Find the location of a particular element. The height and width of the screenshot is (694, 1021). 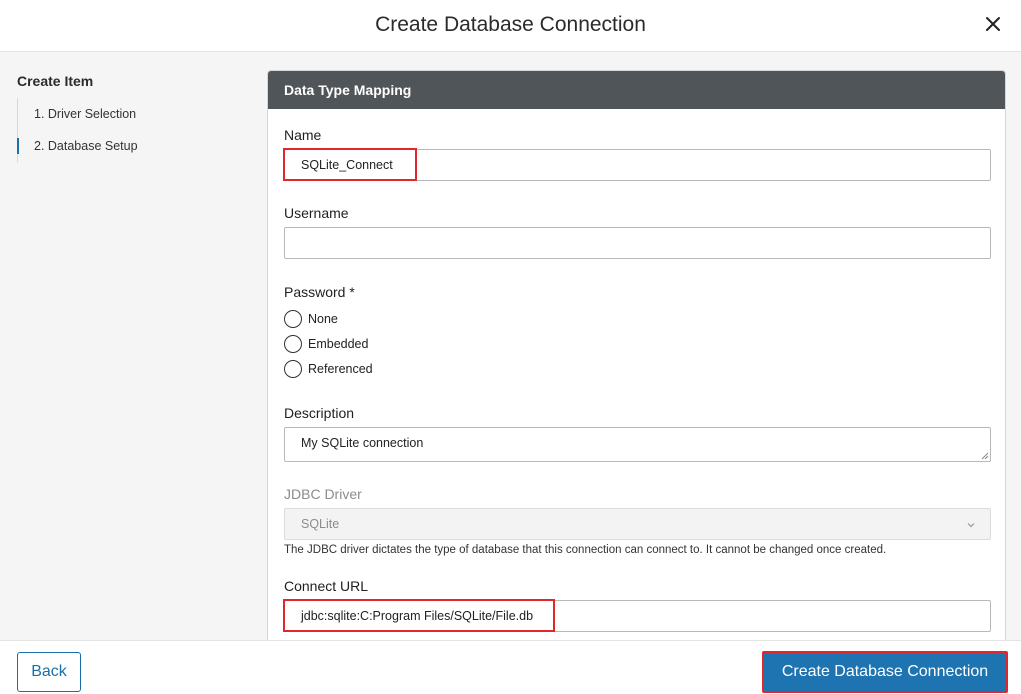

description-textarea: My SQLite connection is located at coordinates (637, 444).